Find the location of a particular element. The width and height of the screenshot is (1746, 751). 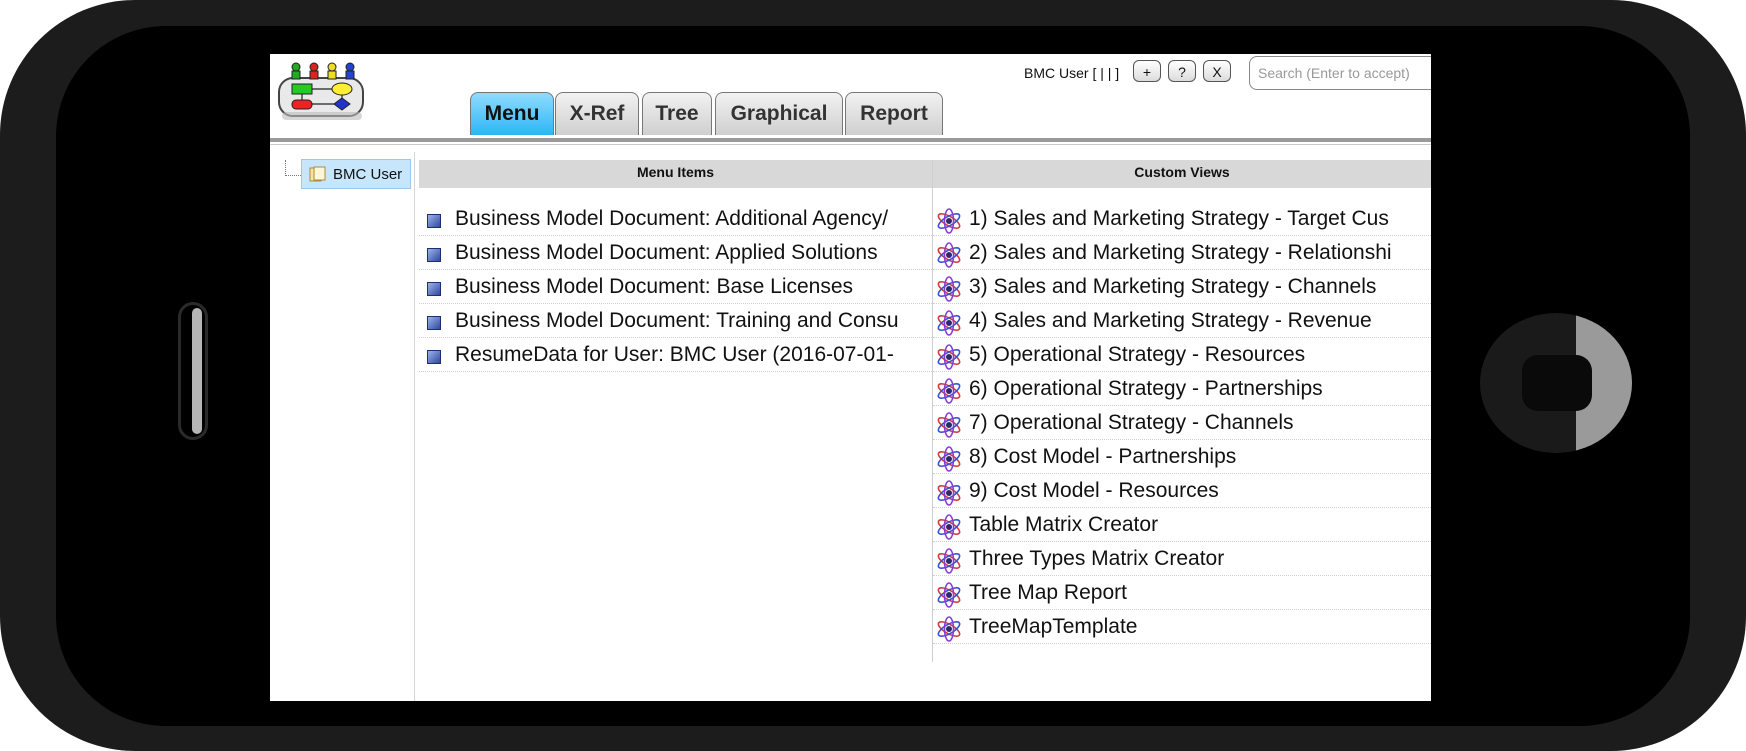

custom-view-label: 8) Cost Model - Partnerships is located at coordinates (1103, 456).